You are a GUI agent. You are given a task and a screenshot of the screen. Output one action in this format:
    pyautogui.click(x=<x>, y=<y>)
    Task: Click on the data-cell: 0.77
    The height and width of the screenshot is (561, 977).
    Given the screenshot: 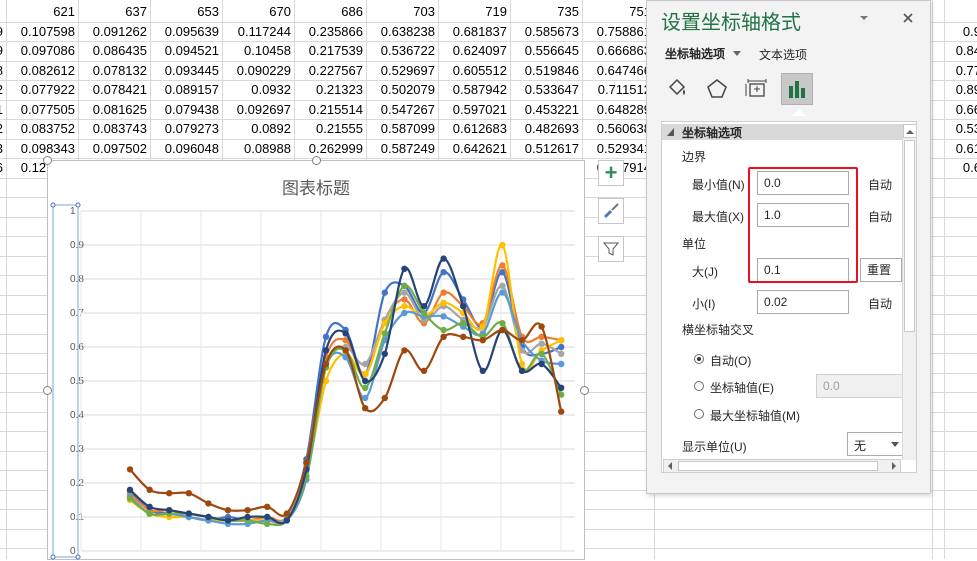 What is the action you would take?
    pyautogui.click(x=960, y=71)
    